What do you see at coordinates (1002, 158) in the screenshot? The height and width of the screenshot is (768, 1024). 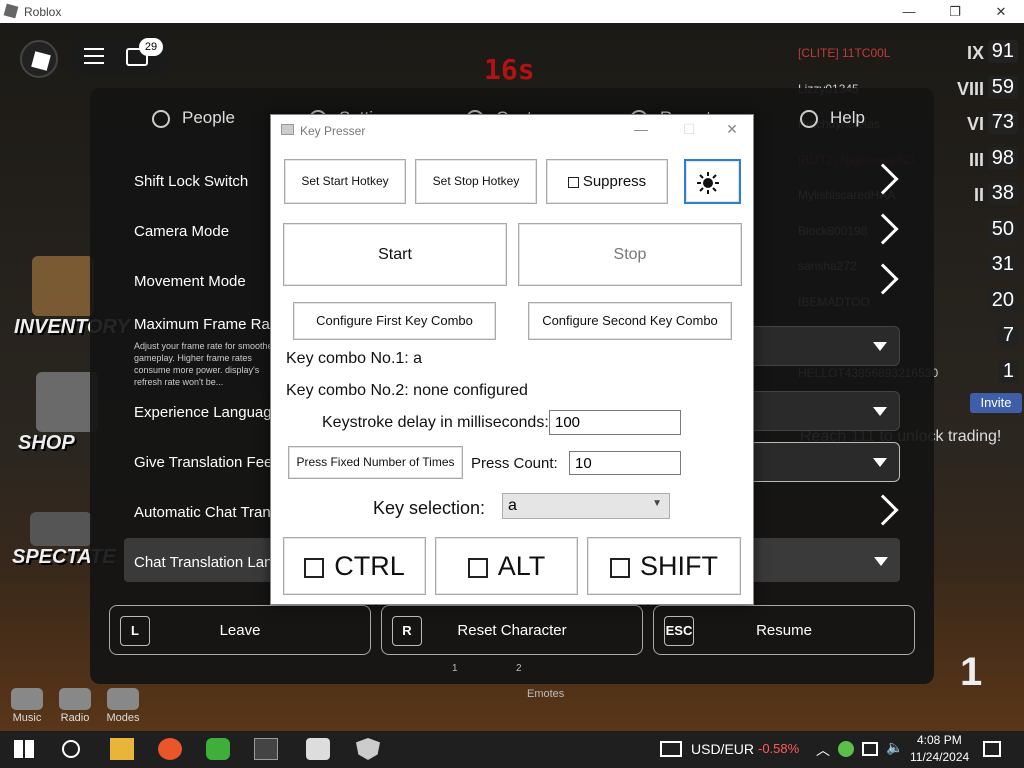 I see `player-score: 98` at bounding box center [1002, 158].